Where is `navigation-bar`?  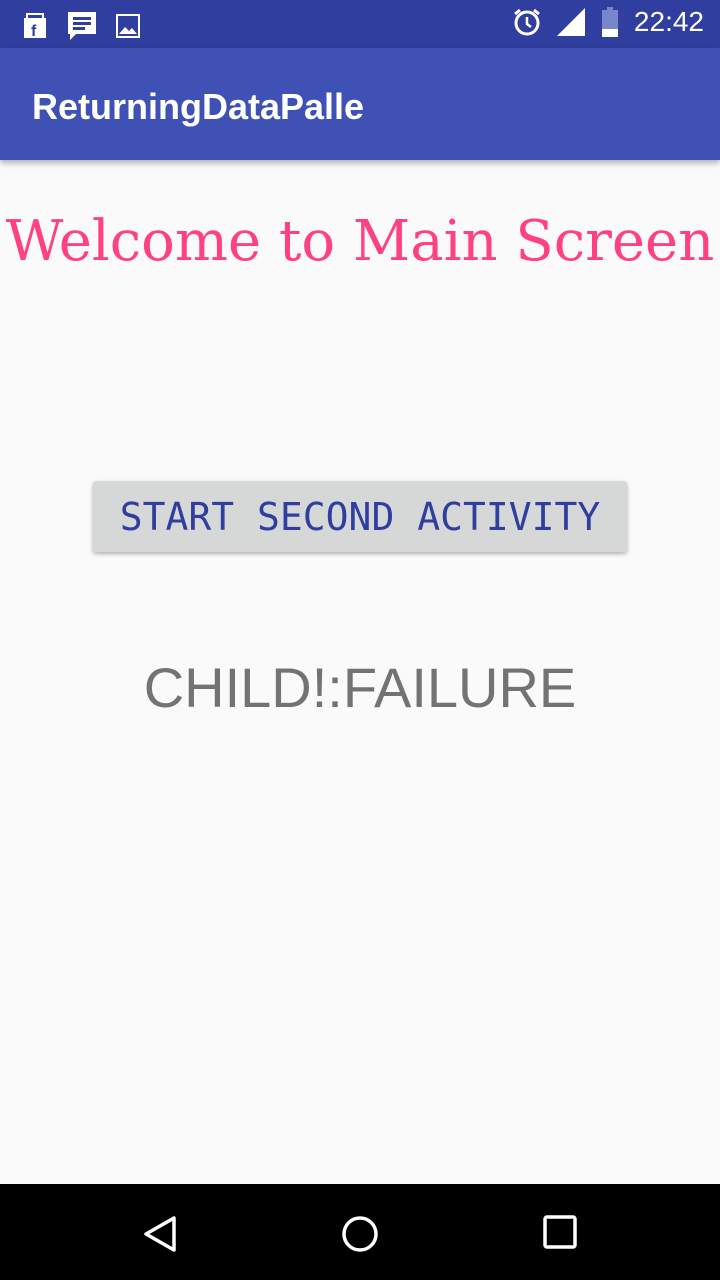
navigation-bar is located at coordinates (360, 1232).